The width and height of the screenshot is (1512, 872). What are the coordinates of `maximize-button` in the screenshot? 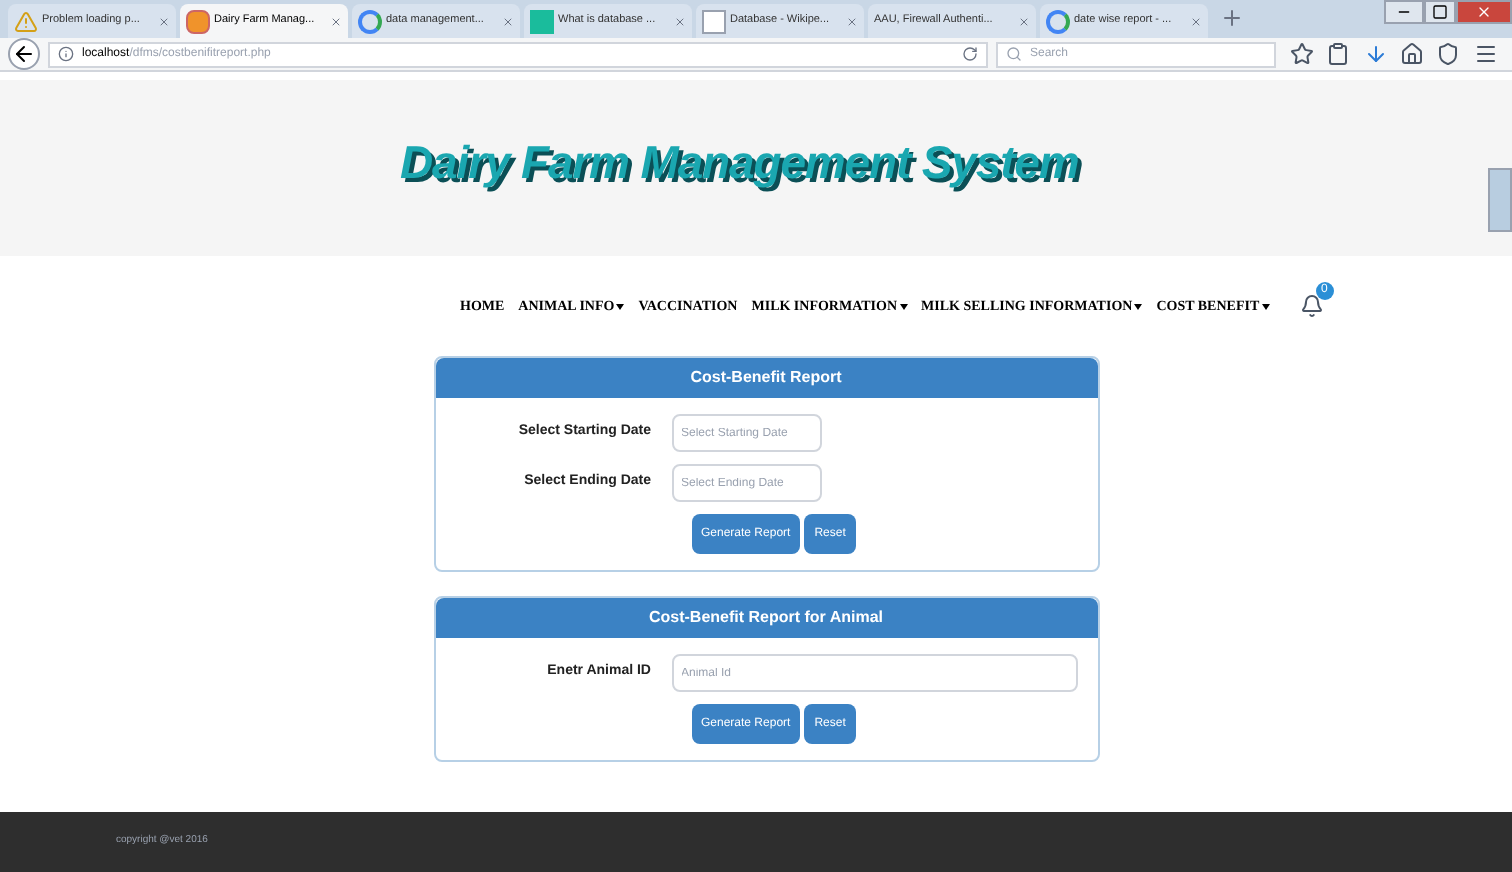 It's located at (1440, 12).